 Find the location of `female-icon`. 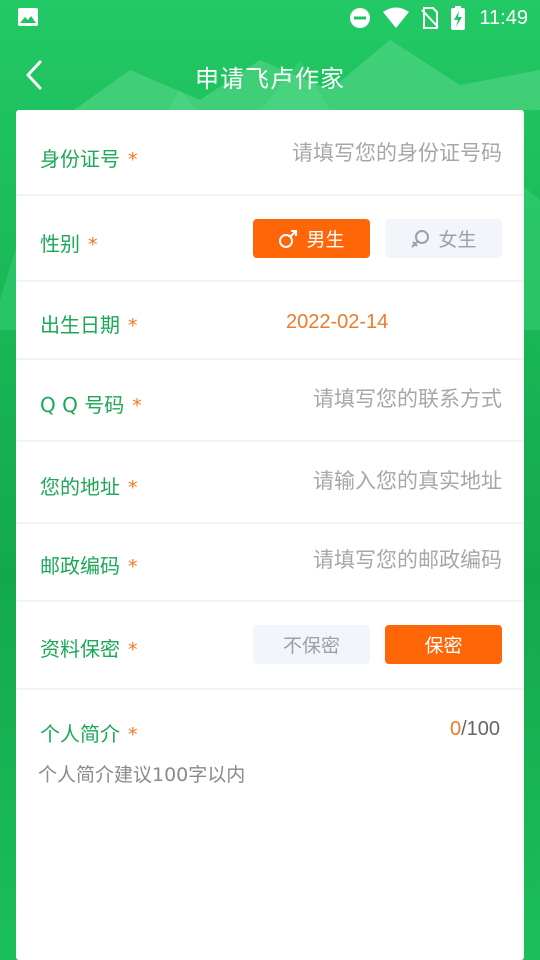

female-icon is located at coordinates (420, 238).